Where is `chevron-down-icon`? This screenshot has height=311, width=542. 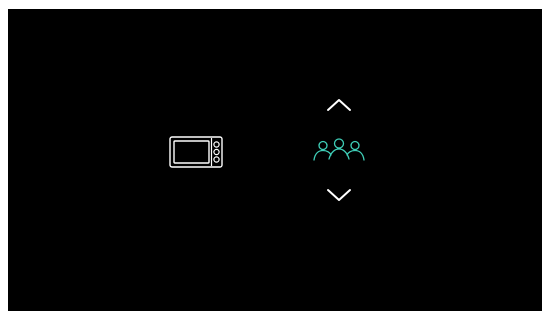 chevron-down-icon is located at coordinates (339, 195).